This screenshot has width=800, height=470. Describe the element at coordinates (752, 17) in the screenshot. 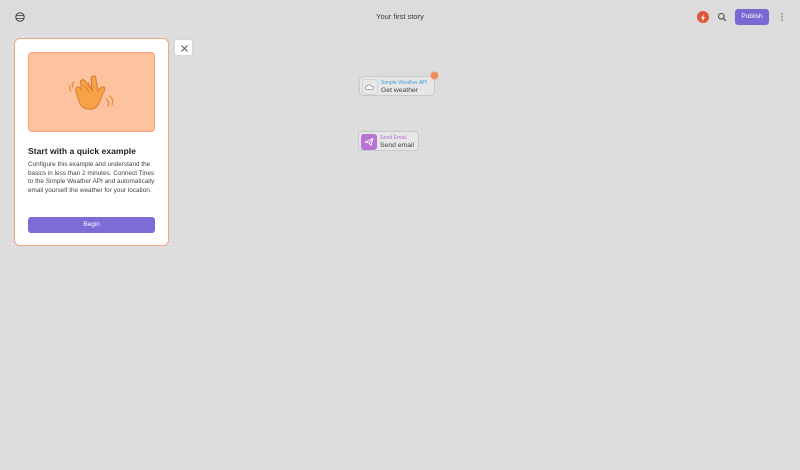

I see `publish-button: Publish` at that location.